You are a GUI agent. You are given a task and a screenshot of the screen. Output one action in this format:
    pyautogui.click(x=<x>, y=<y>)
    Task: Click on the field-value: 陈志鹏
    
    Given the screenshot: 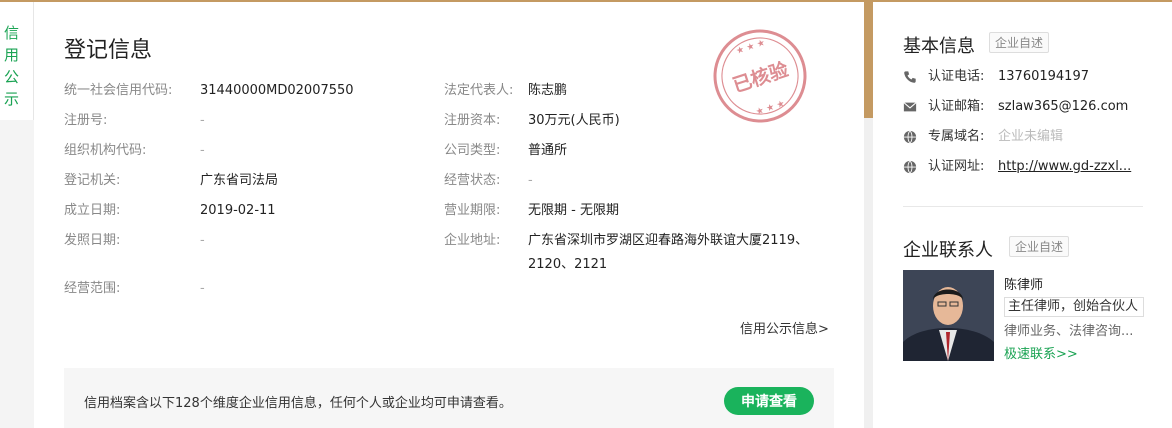 What is the action you would take?
    pyautogui.click(x=548, y=90)
    